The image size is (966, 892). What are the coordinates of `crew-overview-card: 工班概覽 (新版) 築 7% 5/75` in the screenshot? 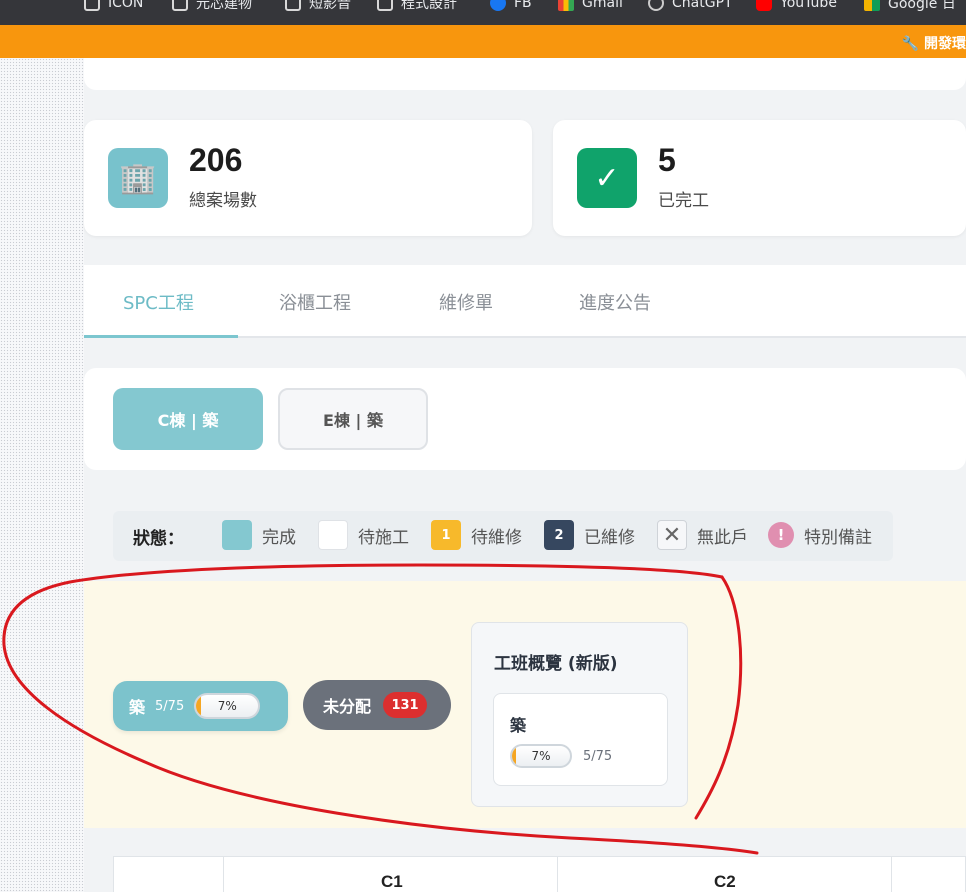 It's located at (579, 714).